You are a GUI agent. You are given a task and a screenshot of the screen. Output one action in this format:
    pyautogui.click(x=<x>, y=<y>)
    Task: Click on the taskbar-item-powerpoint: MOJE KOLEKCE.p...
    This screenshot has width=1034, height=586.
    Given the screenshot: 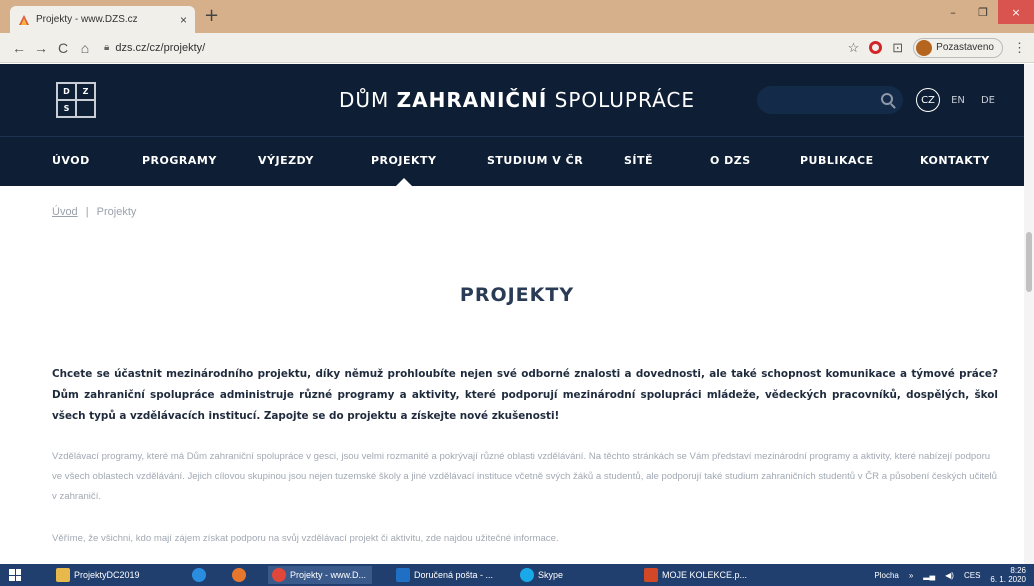 What is the action you would take?
    pyautogui.click(x=696, y=575)
    